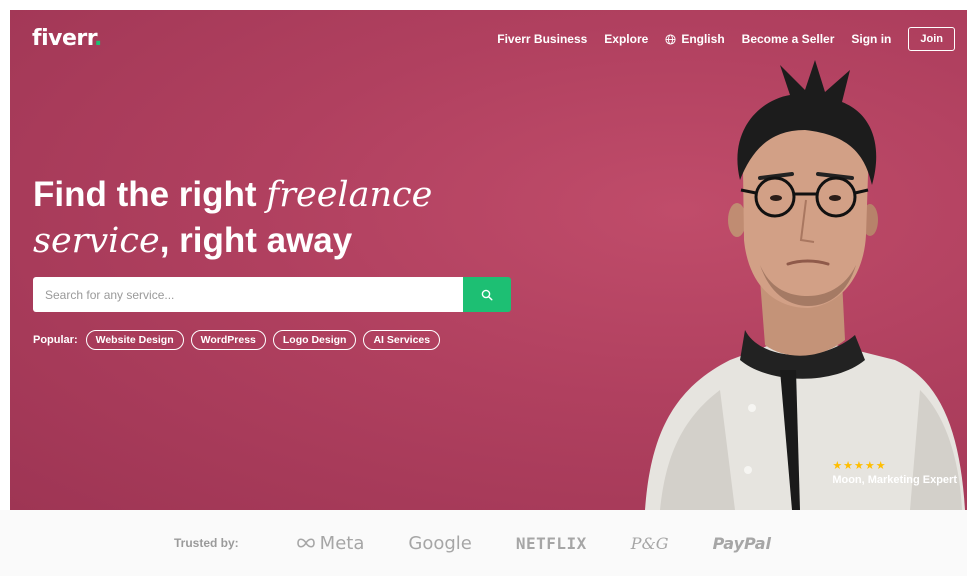 This screenshot has height=576, width=967. What do you see at coordinates (742, 543) in the screenshot?
I see `brand-paypal: PayPal` at bounding box center [742, 543].